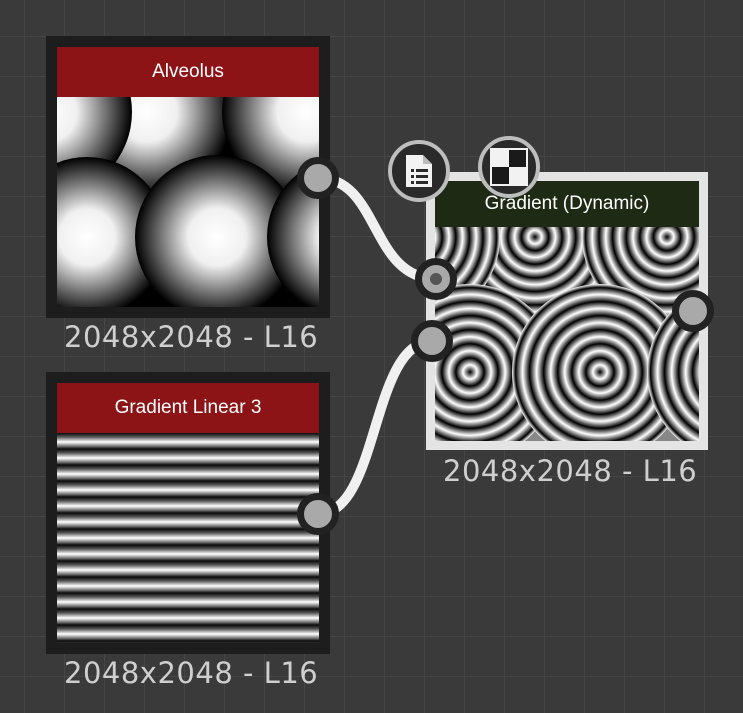 The height and width of the screenshot is (713, 743). I want to click on checker-tiling-icon, so click(509, 167).